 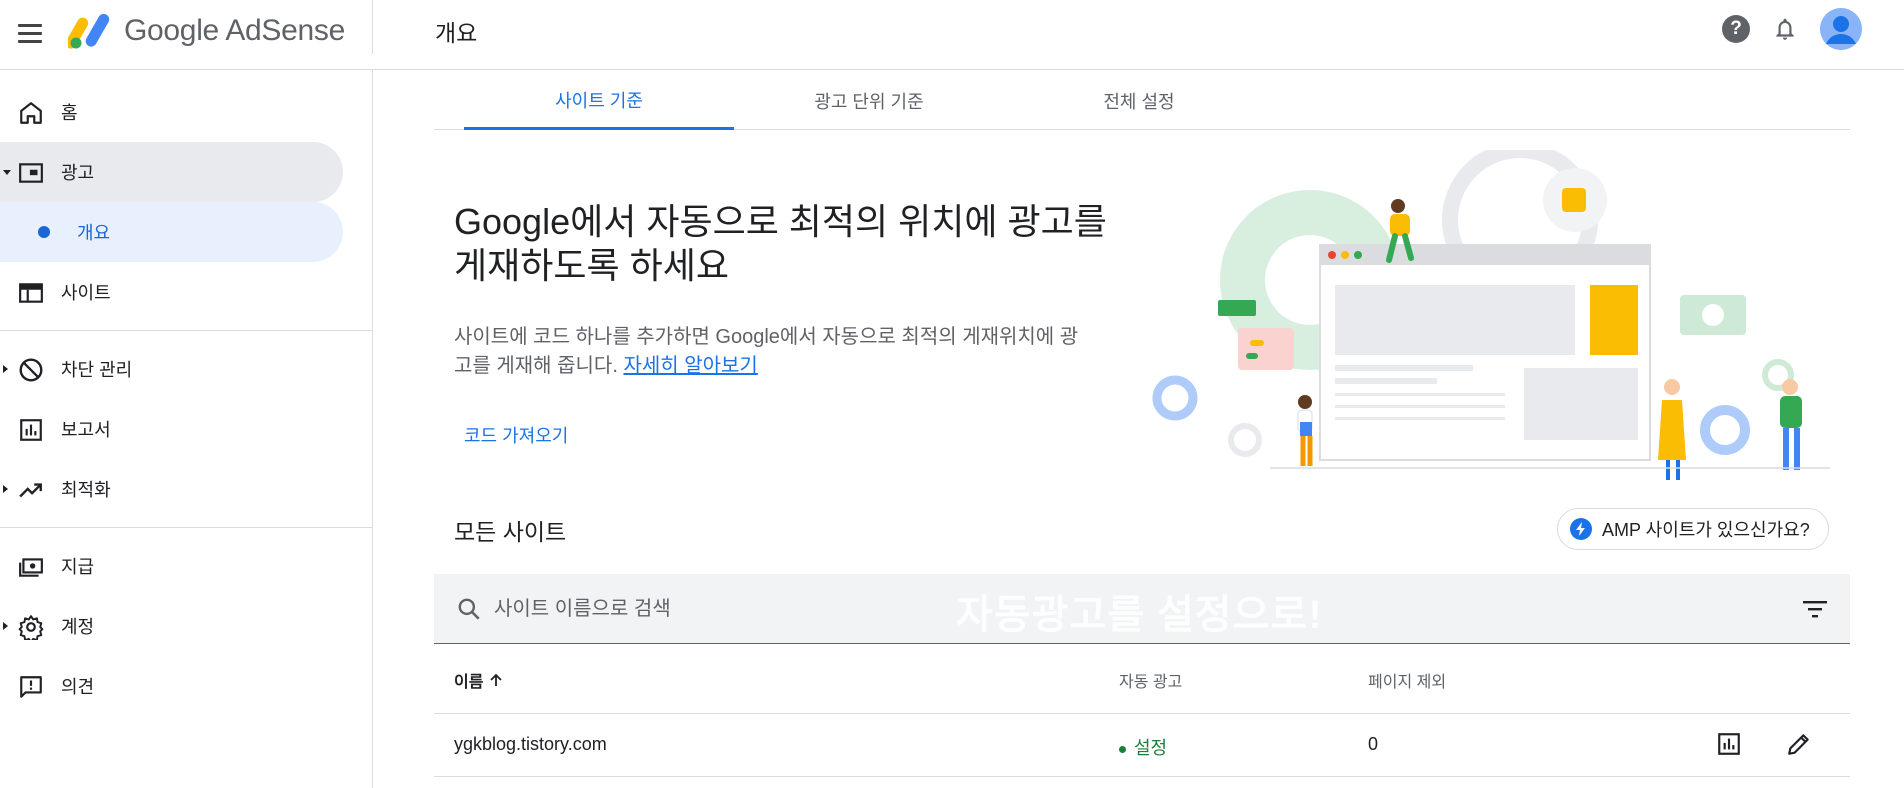 I want to click on sidebar-item-label: 차단 관리, so click(x=97, y=370).